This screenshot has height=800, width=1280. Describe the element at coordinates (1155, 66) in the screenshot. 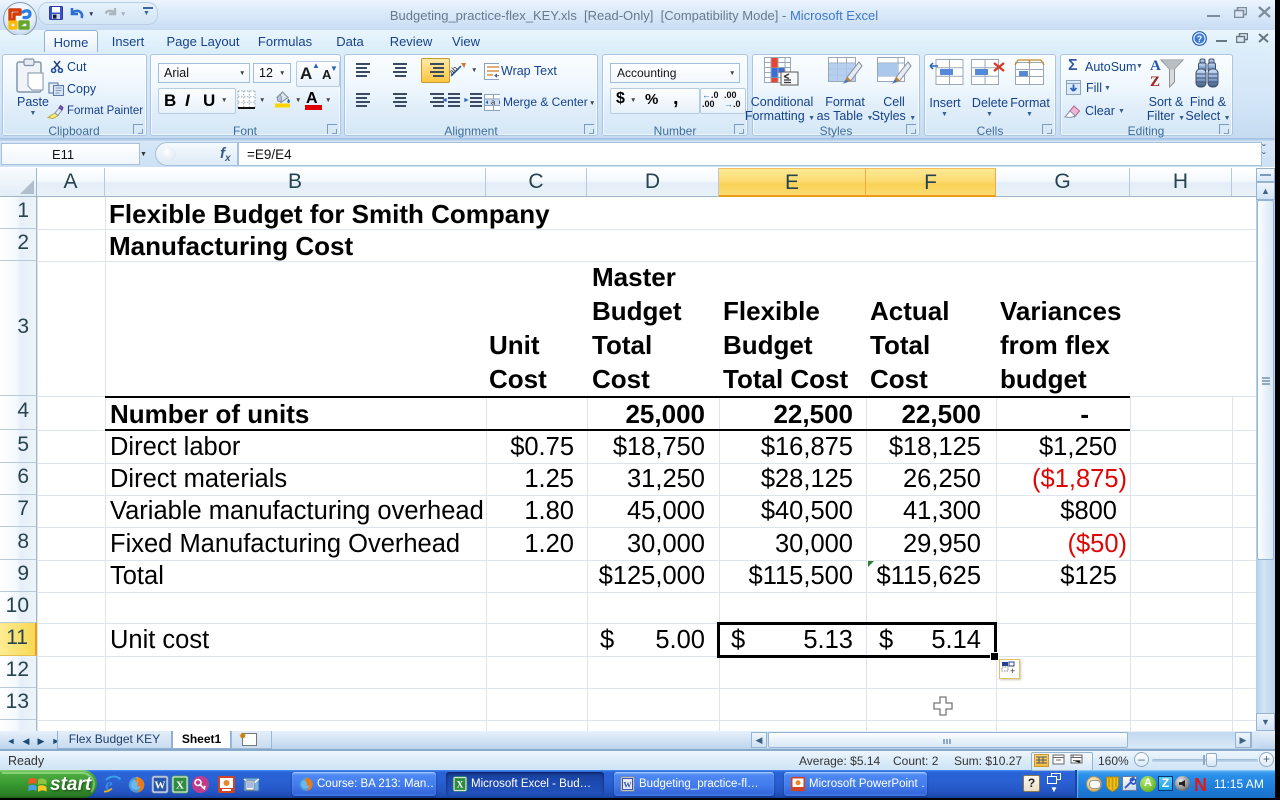

I see `svg-text: A` at that location.